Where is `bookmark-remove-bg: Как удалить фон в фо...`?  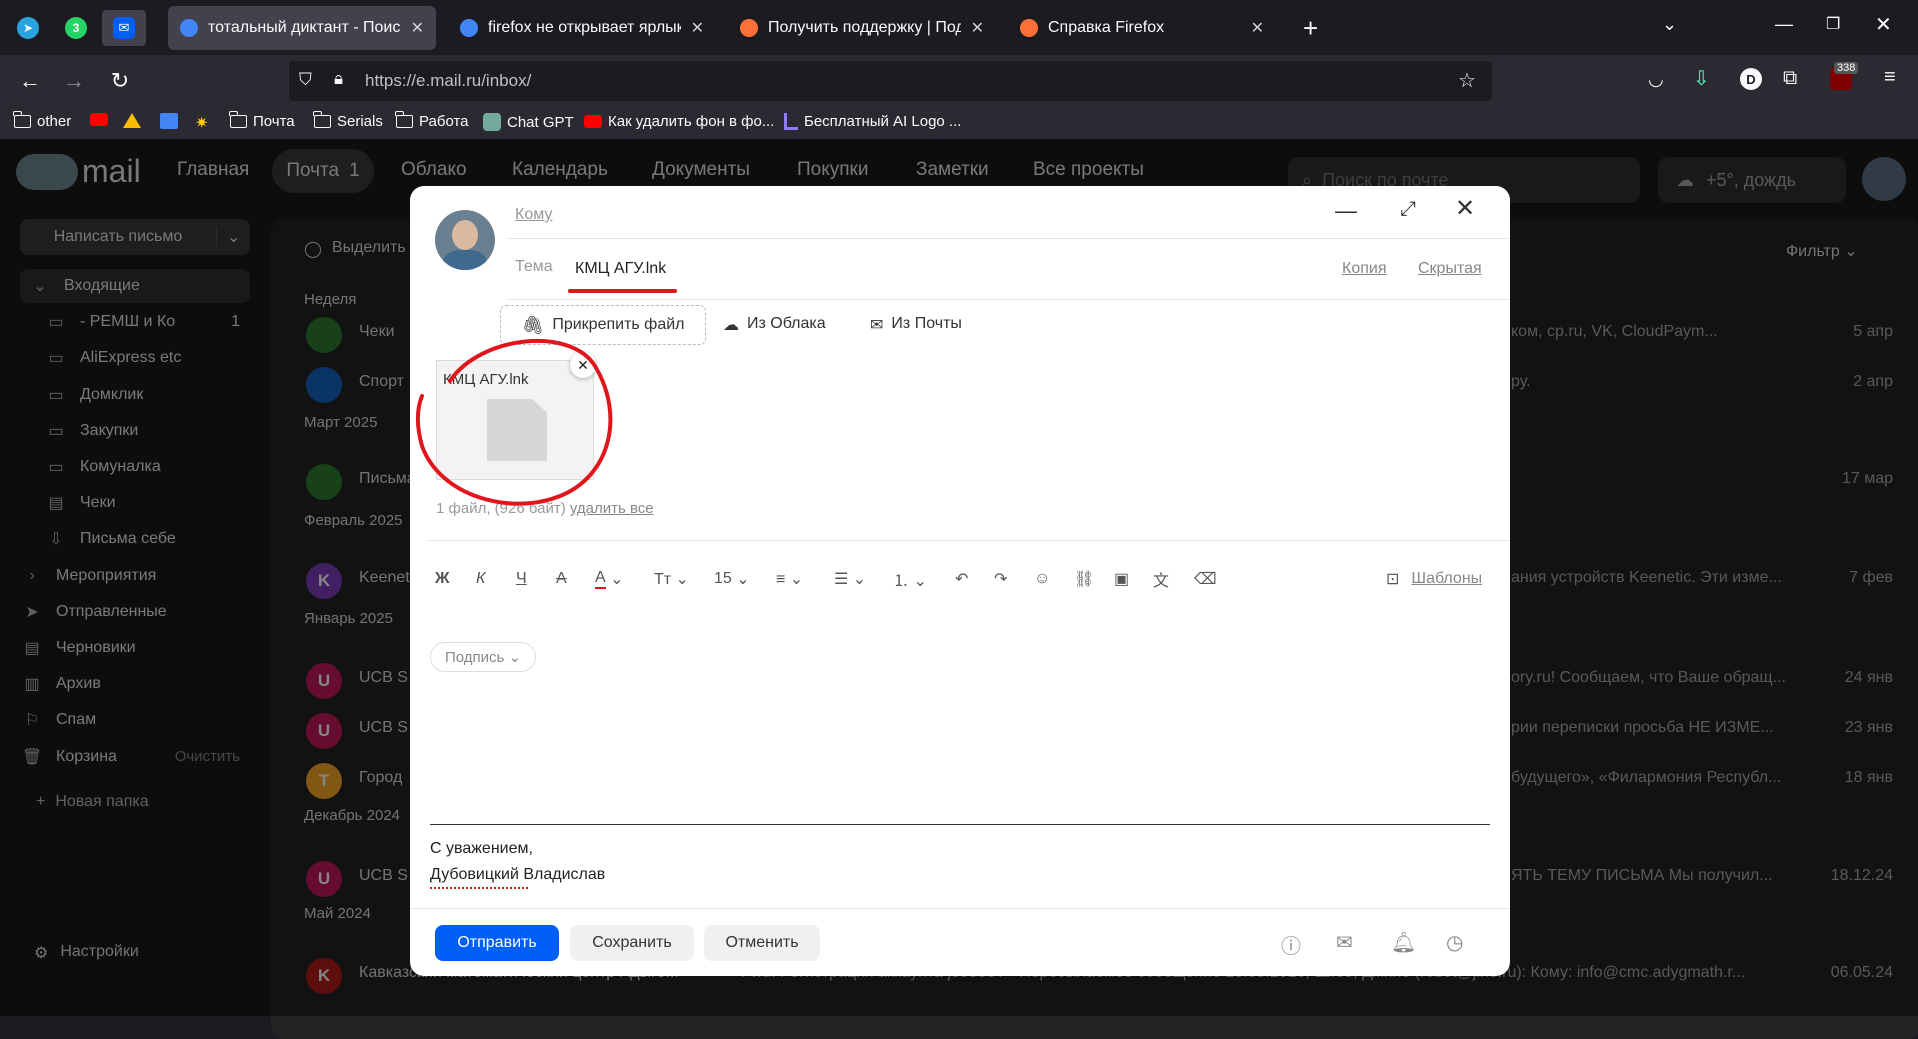
bookmark-remove-bg: Как удалить фон в фо... is located at coordinates (679, 121).